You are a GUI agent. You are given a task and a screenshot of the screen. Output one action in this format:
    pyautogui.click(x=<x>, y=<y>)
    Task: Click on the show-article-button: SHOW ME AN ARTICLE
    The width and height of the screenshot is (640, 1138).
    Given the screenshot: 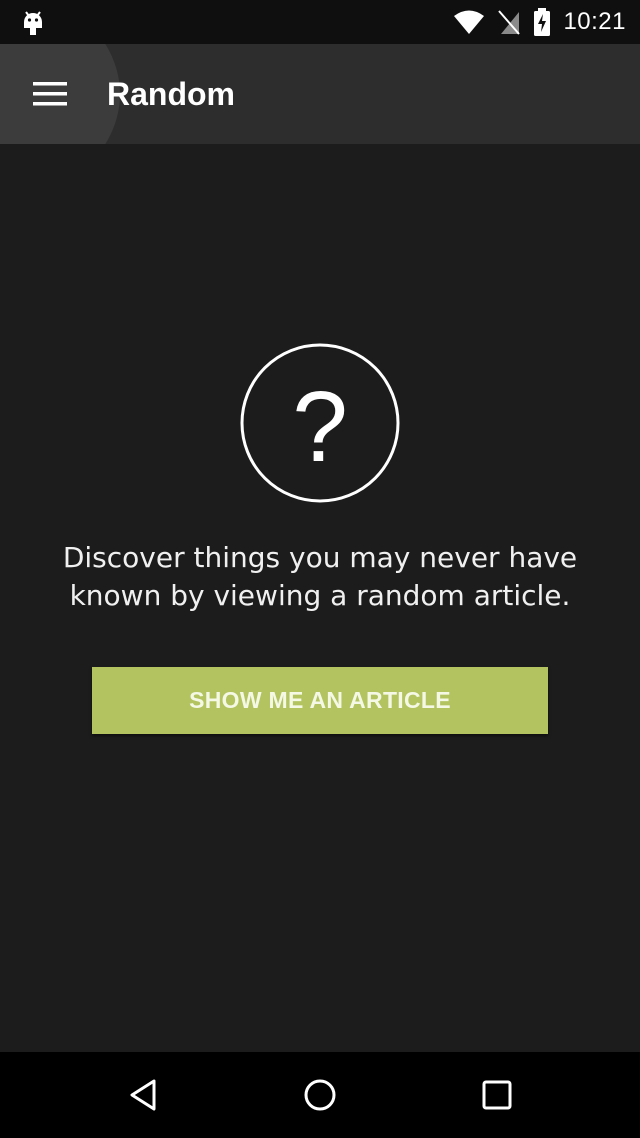 What is the action you would take?
    pyautogui.click(x=320, y=700)
    